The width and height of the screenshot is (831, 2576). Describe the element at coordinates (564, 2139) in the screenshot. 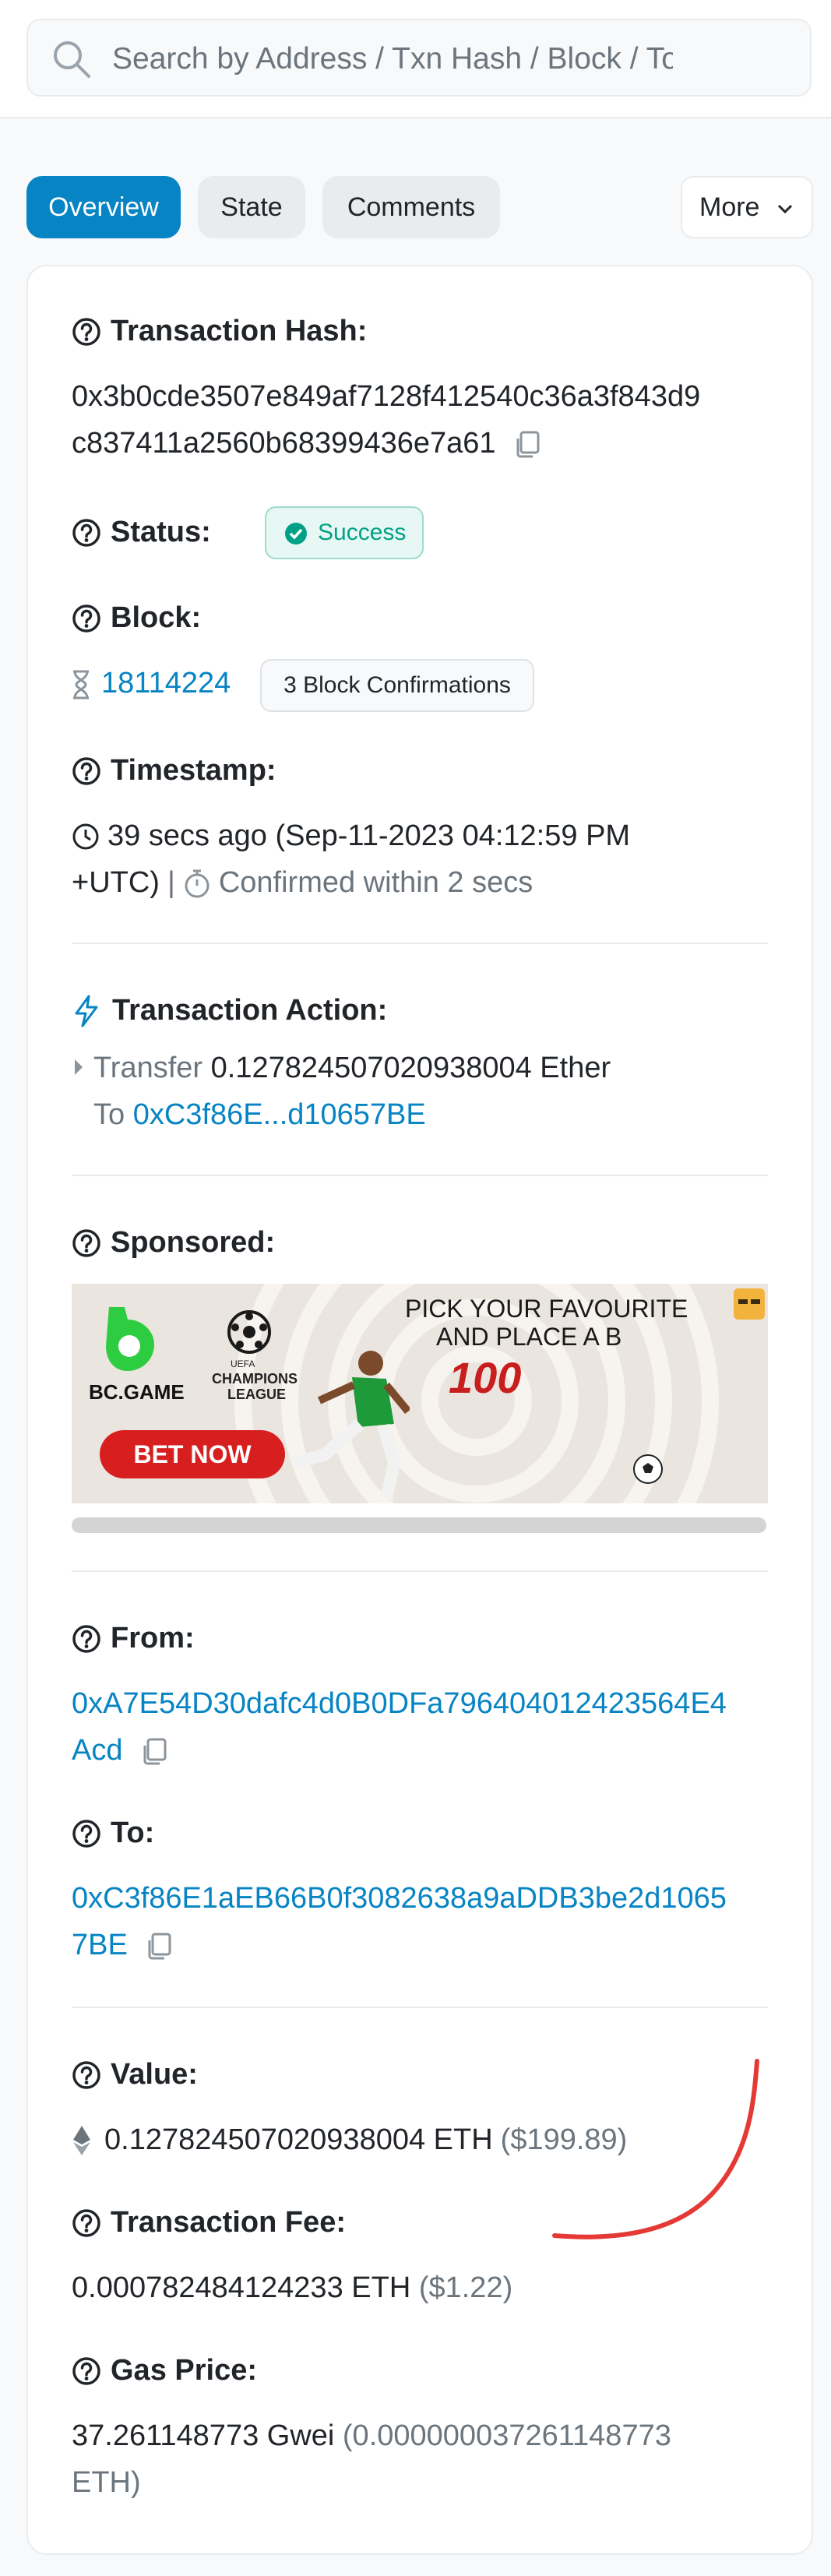

I see `value-usd: ($199.89)` at that location.